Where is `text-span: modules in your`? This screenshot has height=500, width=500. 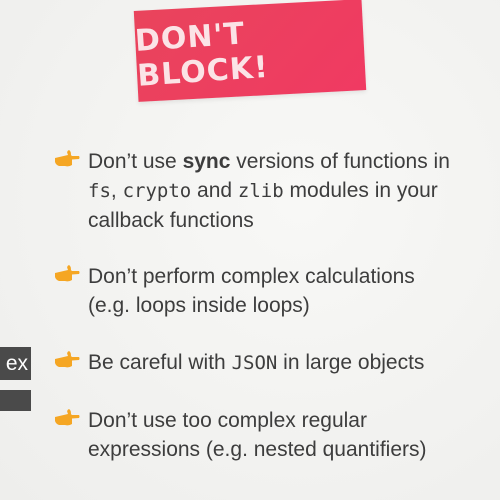
text-span: modules in your is located at coordinates (360, 190).